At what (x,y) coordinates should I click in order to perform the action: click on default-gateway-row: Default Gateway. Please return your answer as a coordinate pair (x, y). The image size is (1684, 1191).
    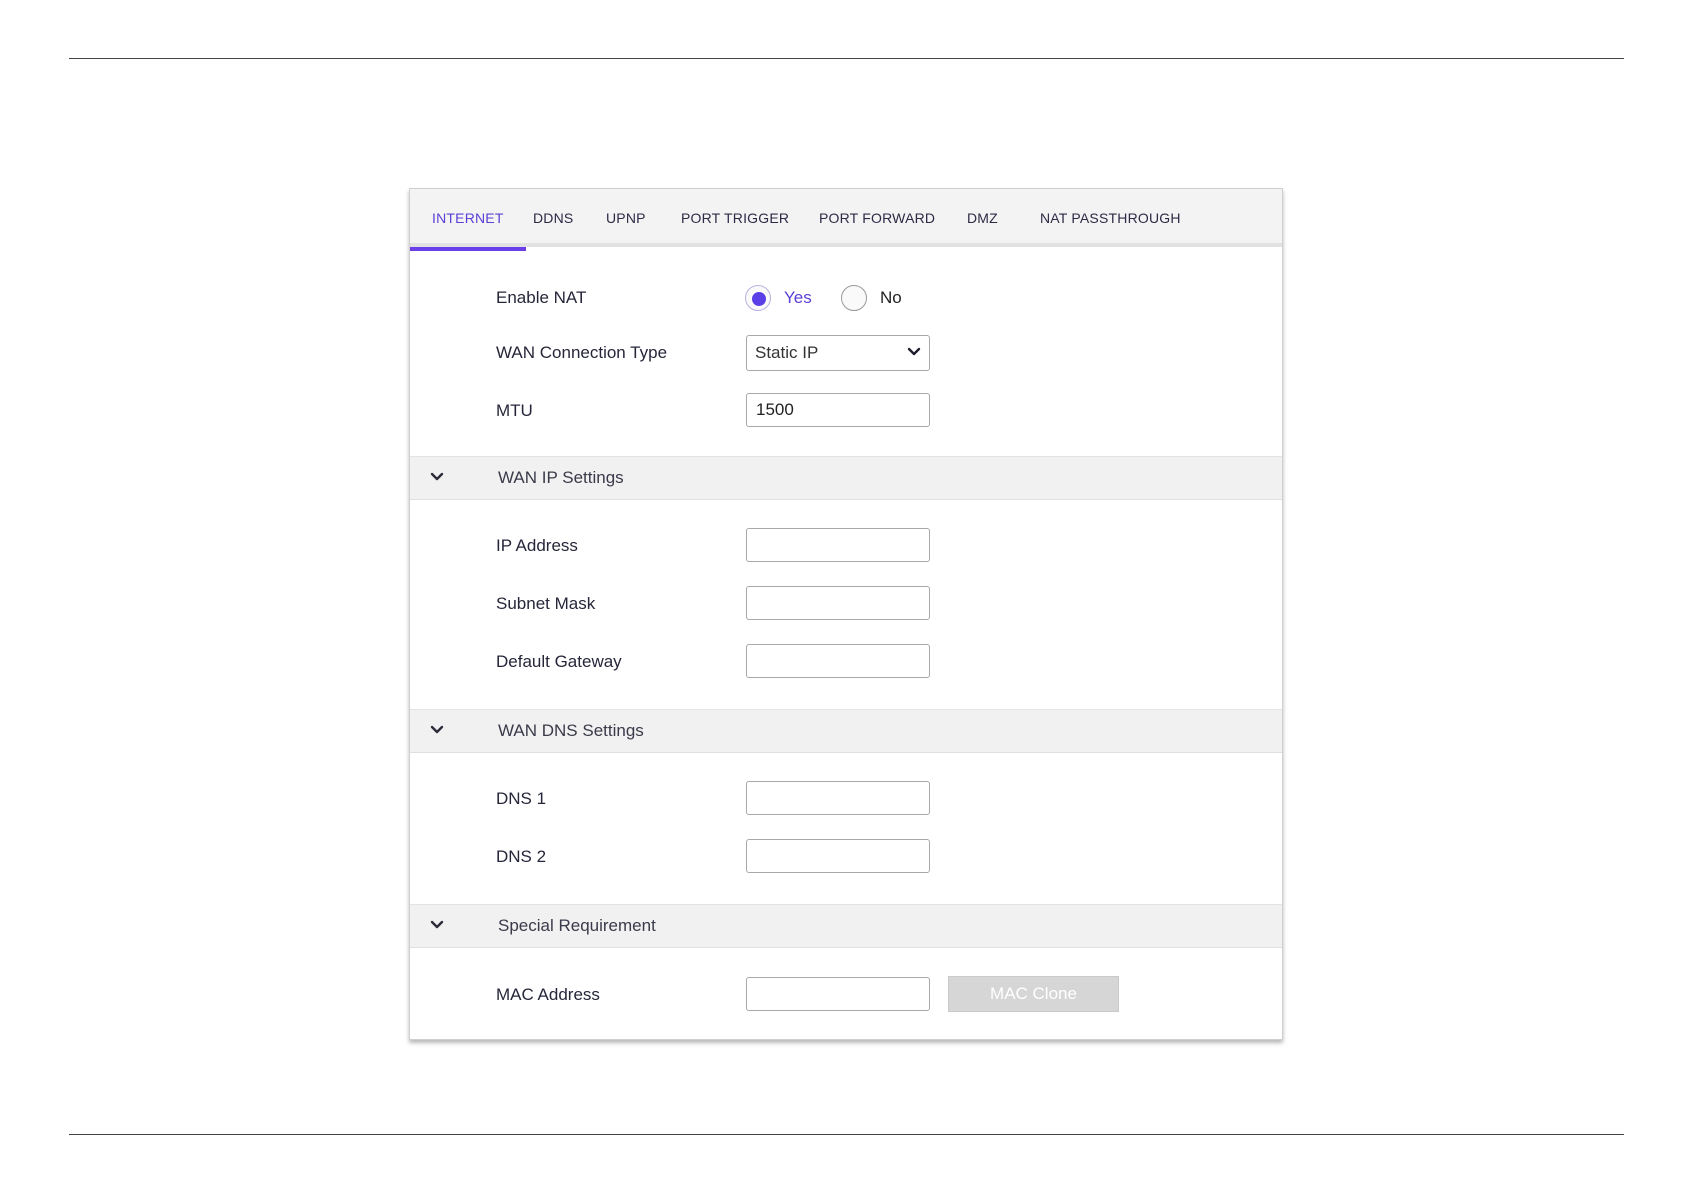
    Looking at the image, I should click on (846, 662).